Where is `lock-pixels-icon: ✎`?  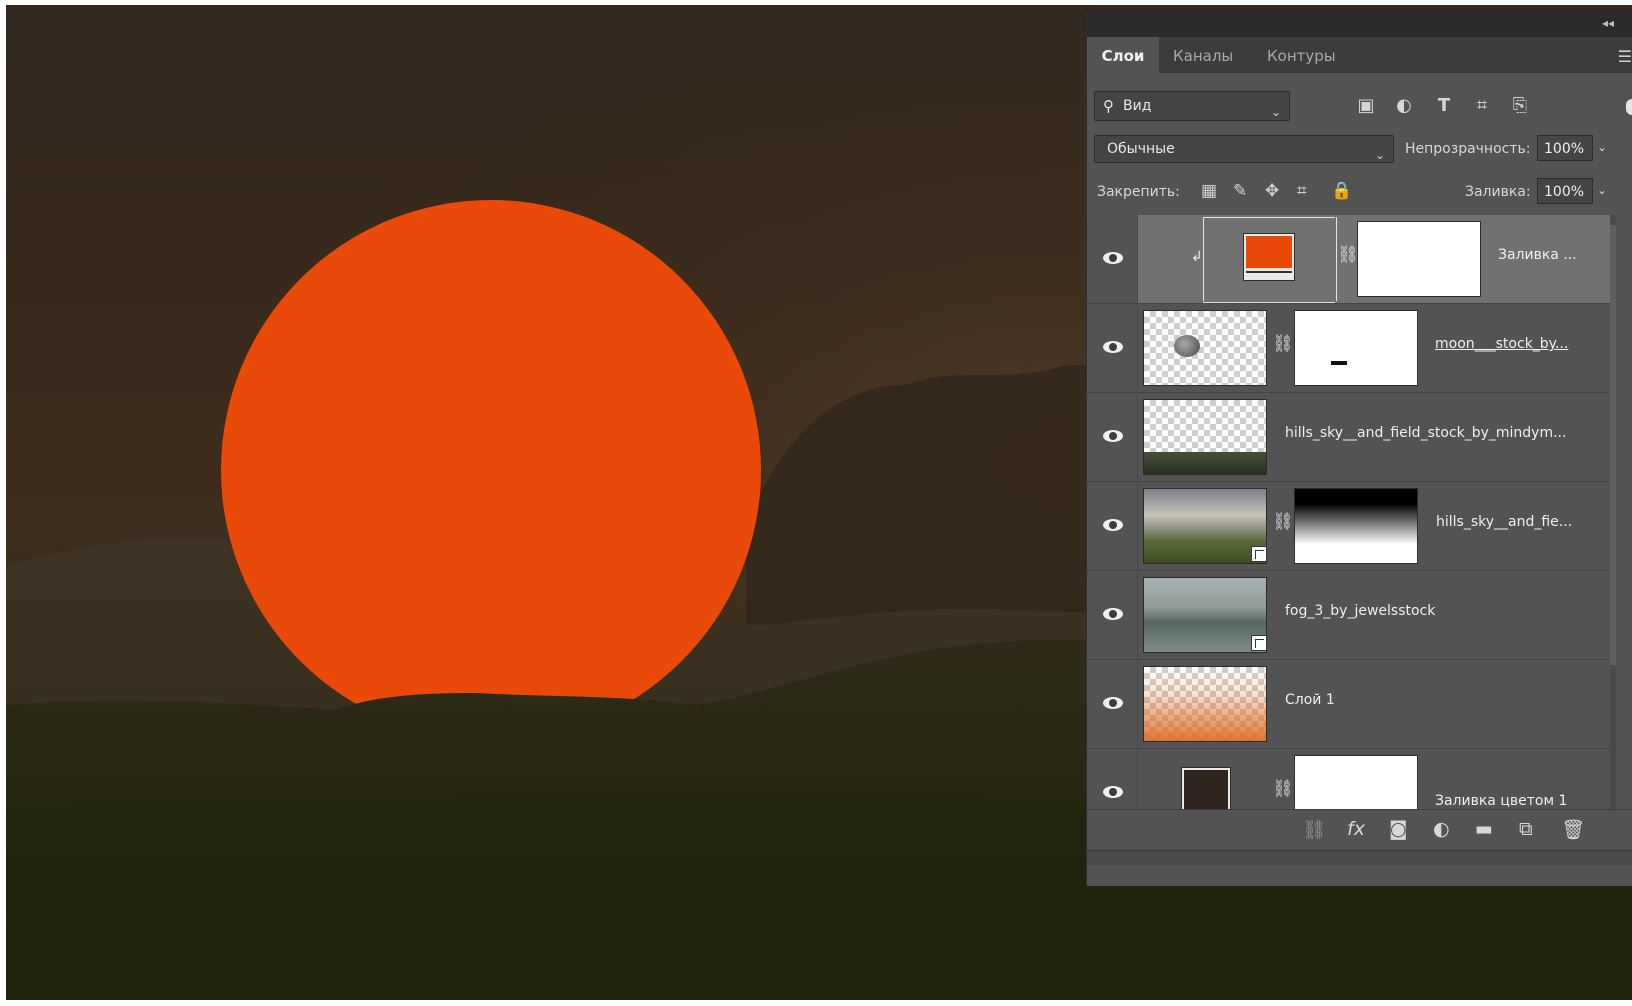 lock-pixels-icon: ✎ is located at coordinates (1240, 191).